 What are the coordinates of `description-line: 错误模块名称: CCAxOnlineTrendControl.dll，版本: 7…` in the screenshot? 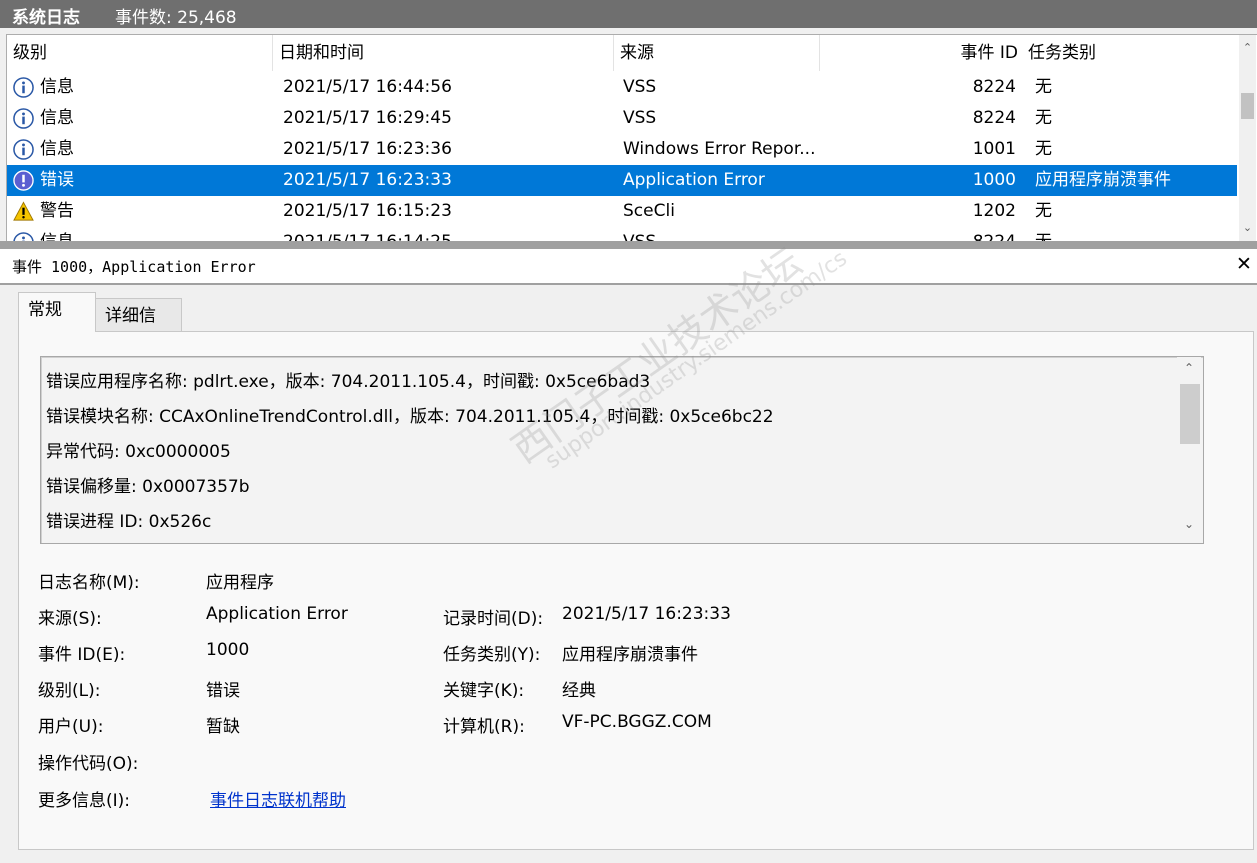 It's located at (410, 417).